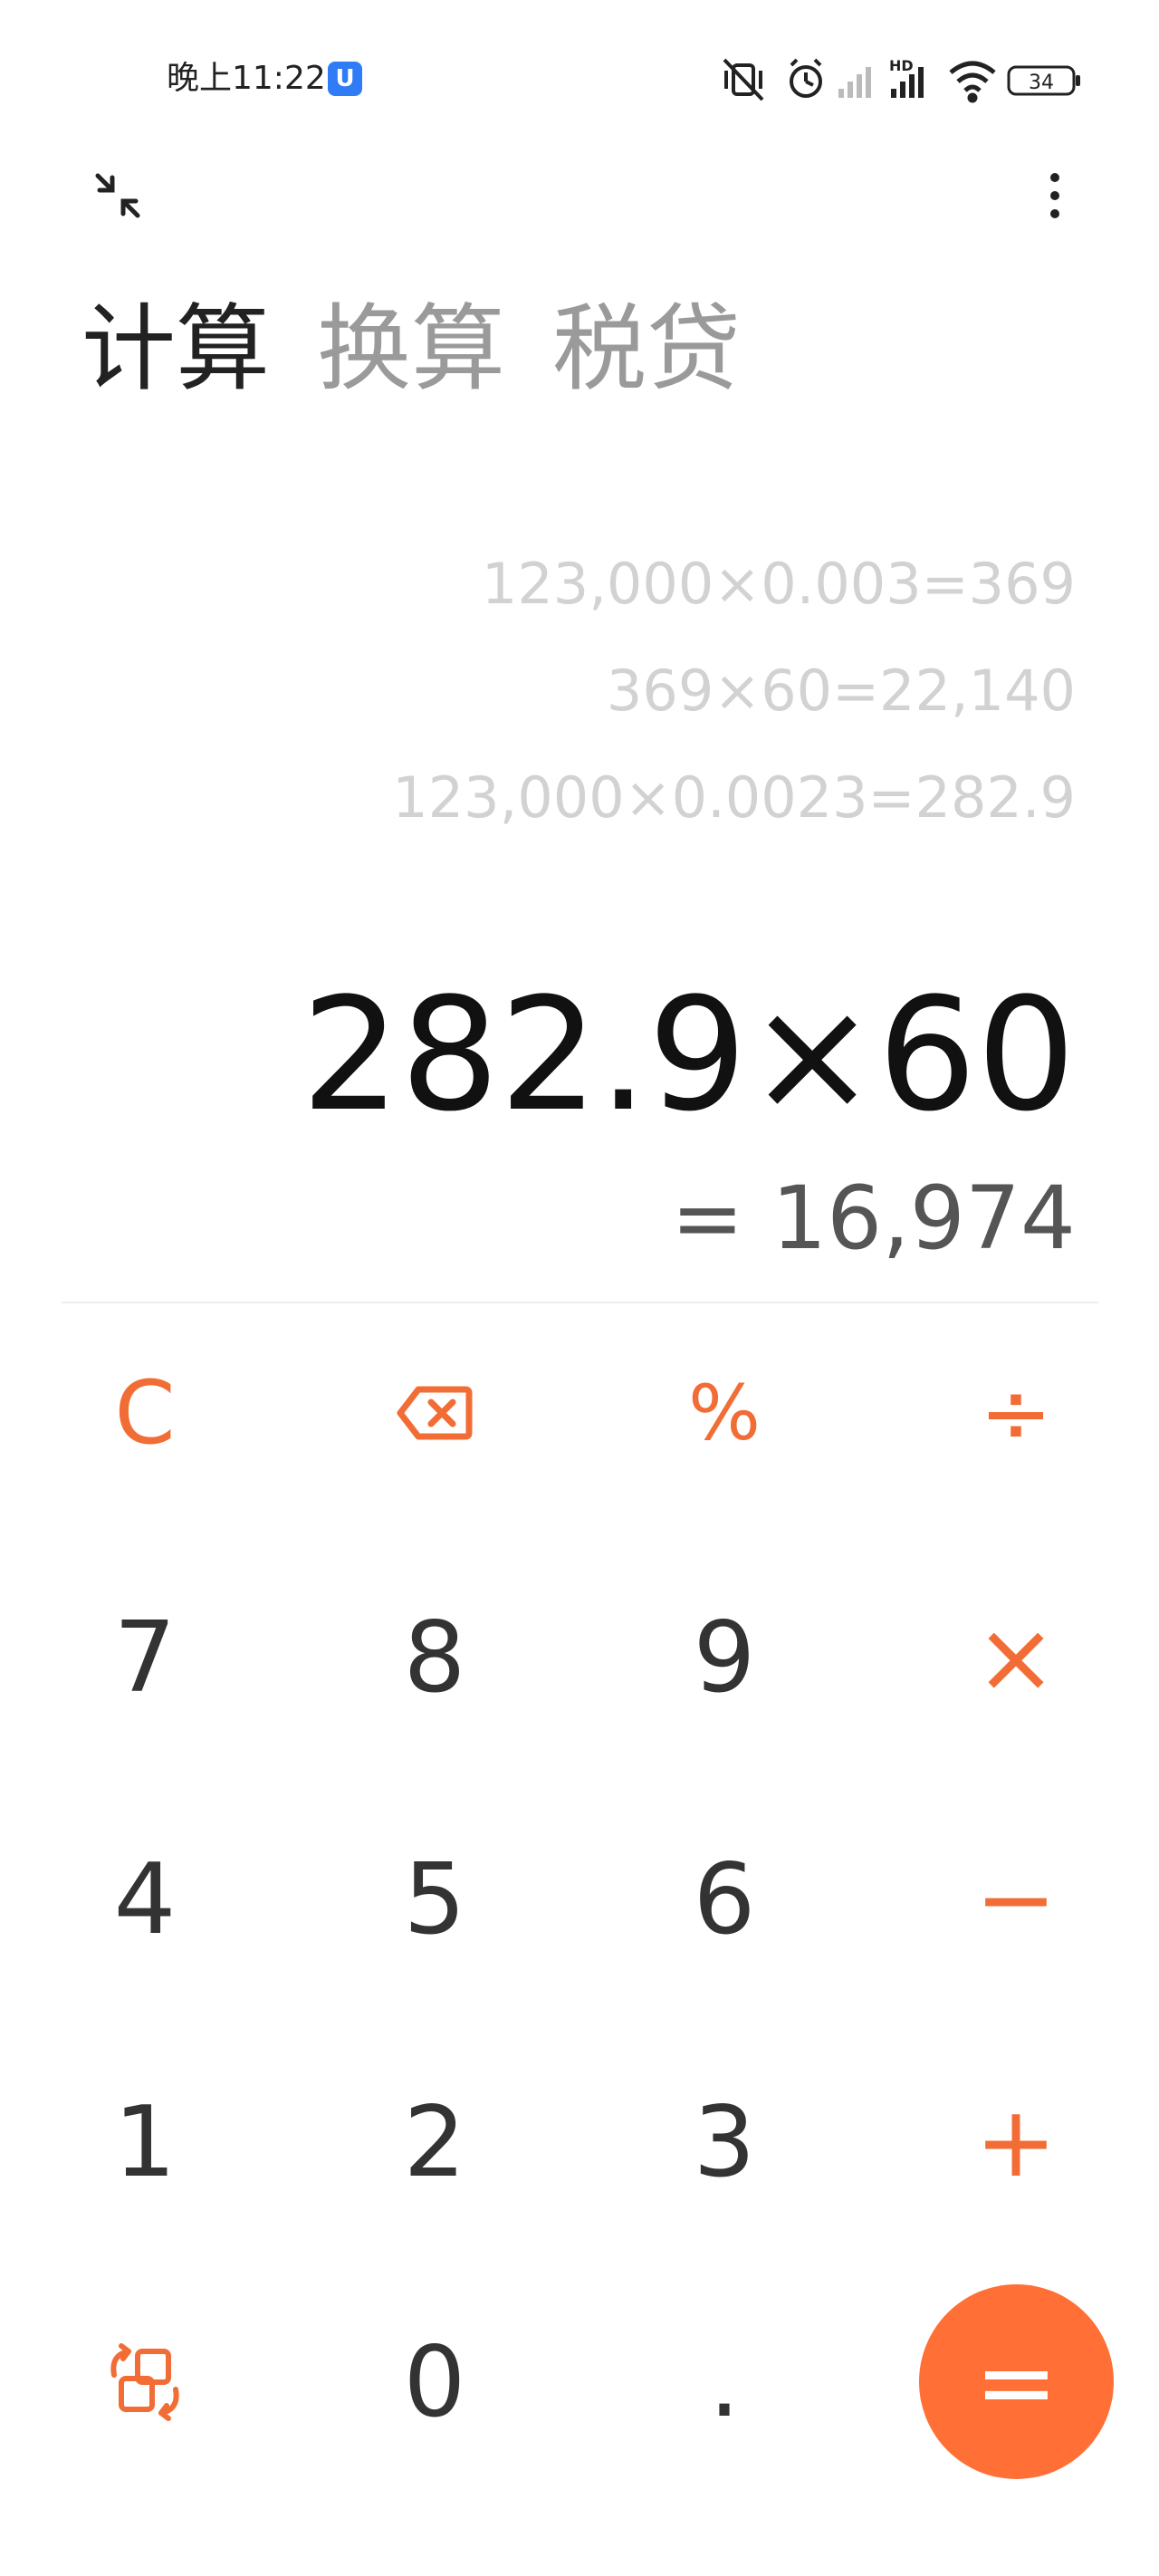 The width and height of the screenshot is (1159, 2576). I want to click on backspace-icon, so click(435, 1413).